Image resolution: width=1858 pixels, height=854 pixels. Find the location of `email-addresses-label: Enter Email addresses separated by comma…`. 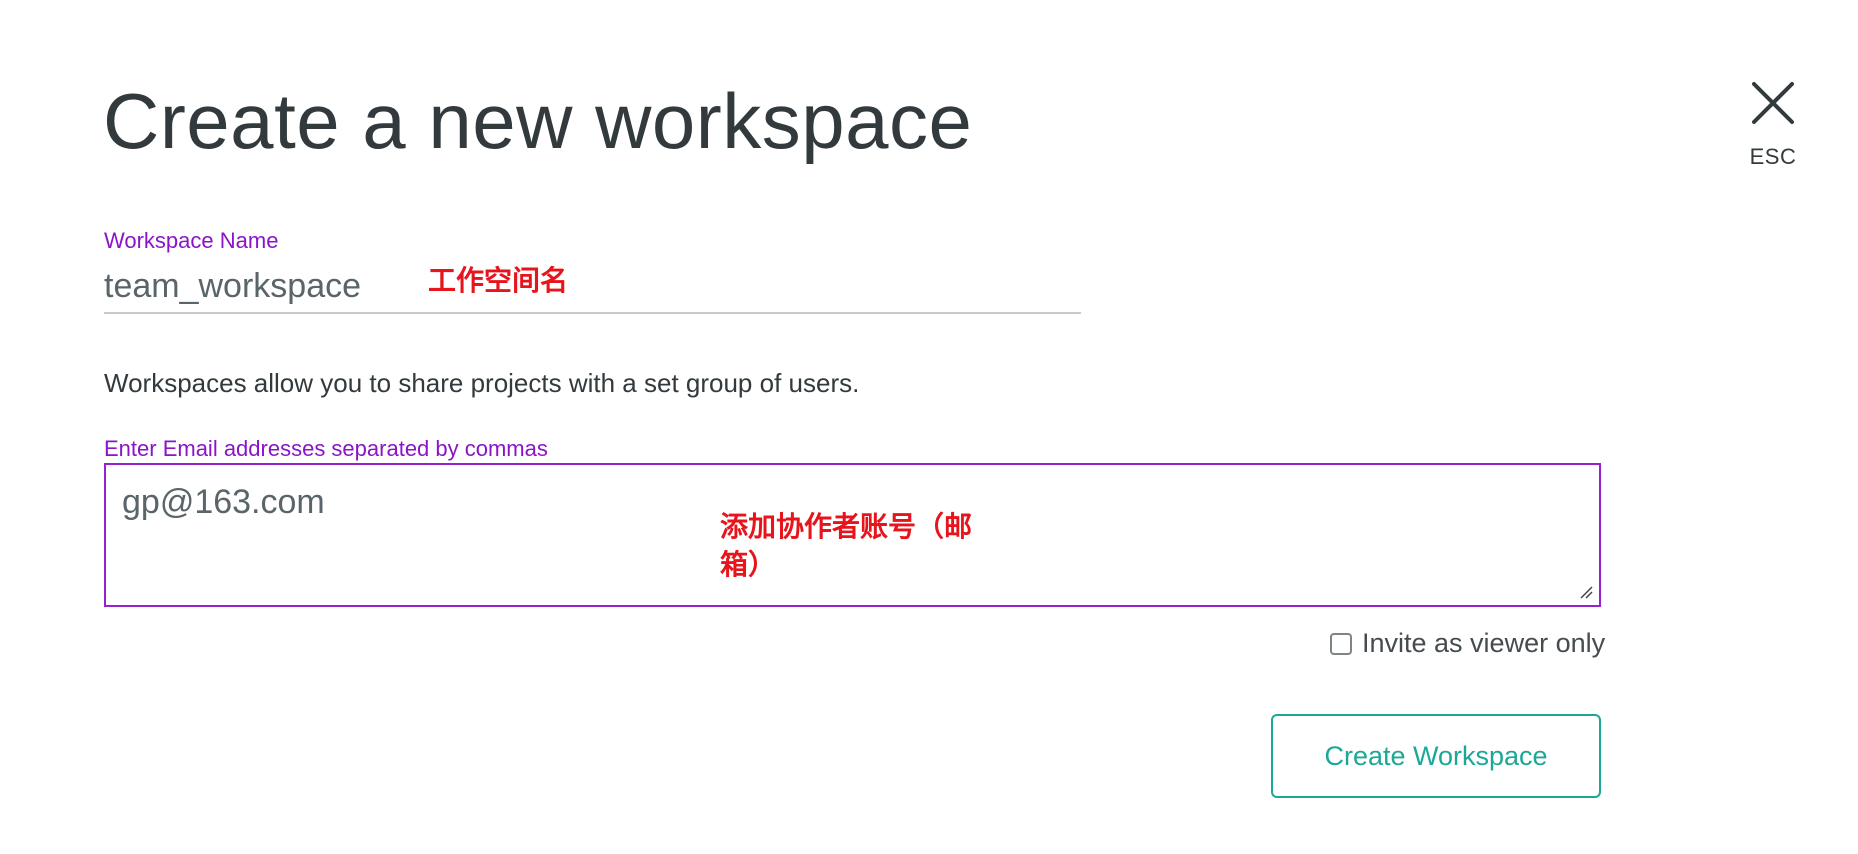

email-addresses-label: Enter Email addresses separated by comma… is located at coordinates (326, 448).